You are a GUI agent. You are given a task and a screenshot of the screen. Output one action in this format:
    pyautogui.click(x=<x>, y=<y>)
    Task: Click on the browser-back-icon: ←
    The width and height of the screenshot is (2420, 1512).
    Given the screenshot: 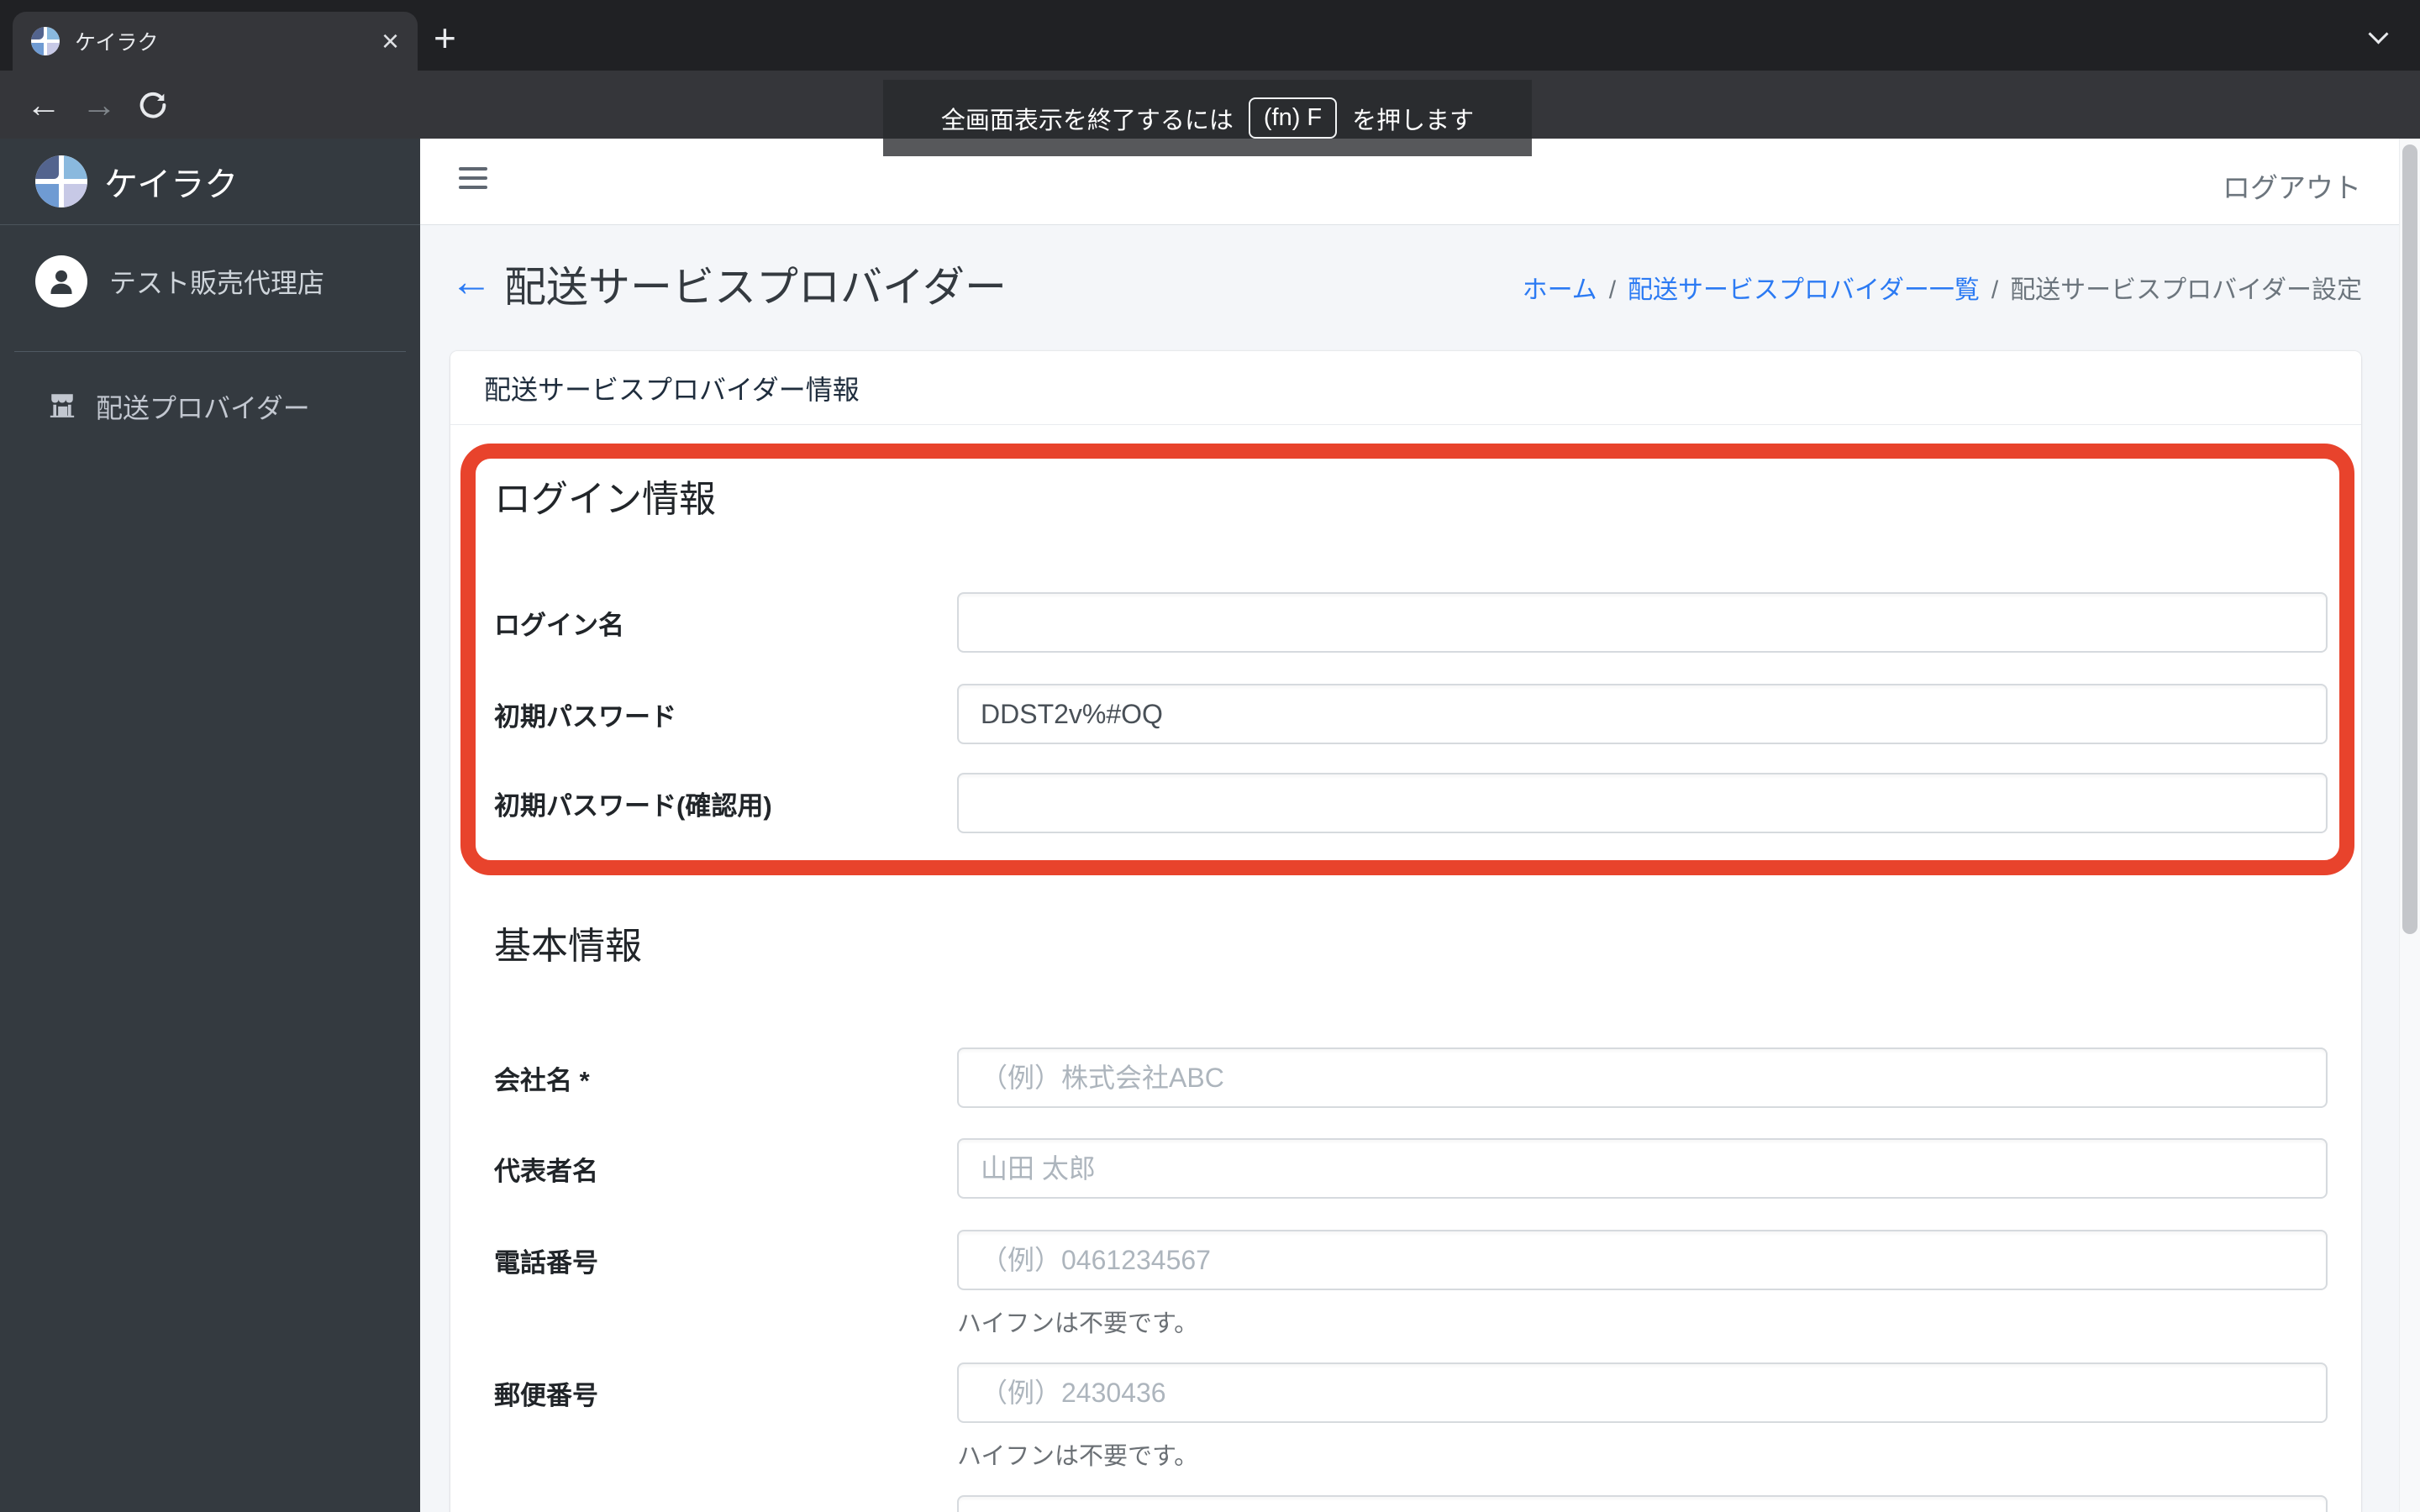 What is the action you would take?
    pyautogui.click(x=43, y=105)
    